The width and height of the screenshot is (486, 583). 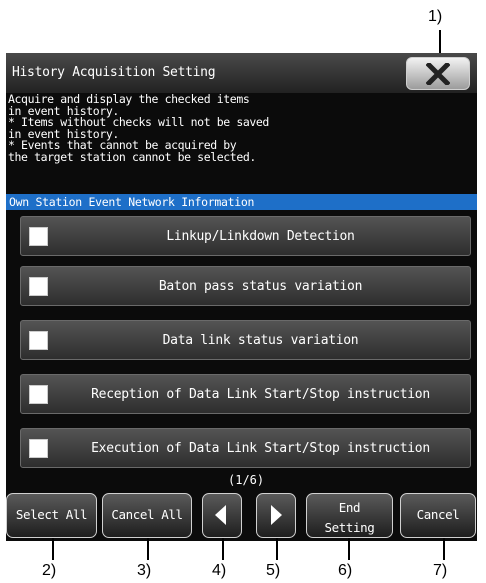 I want to click on cancel-button: Cancel, so click(x=438, y=515).